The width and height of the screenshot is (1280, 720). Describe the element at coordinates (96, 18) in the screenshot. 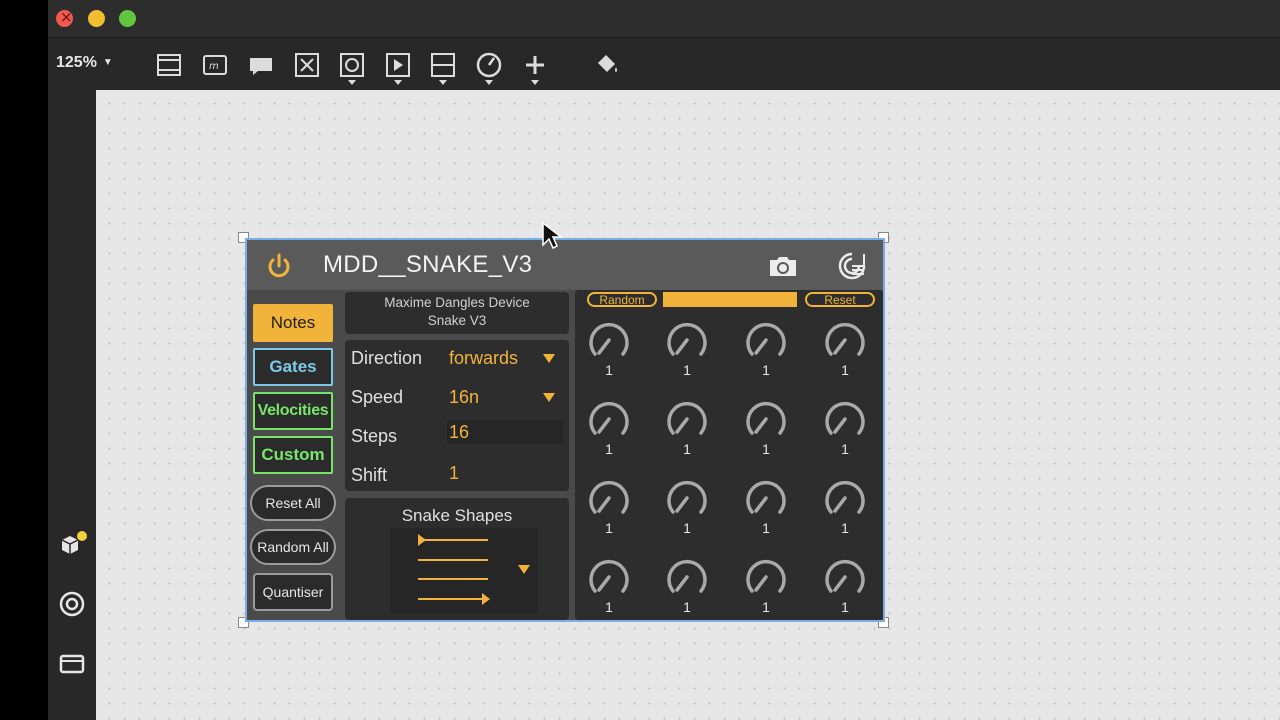

I see `minimize-window-button` at that location.